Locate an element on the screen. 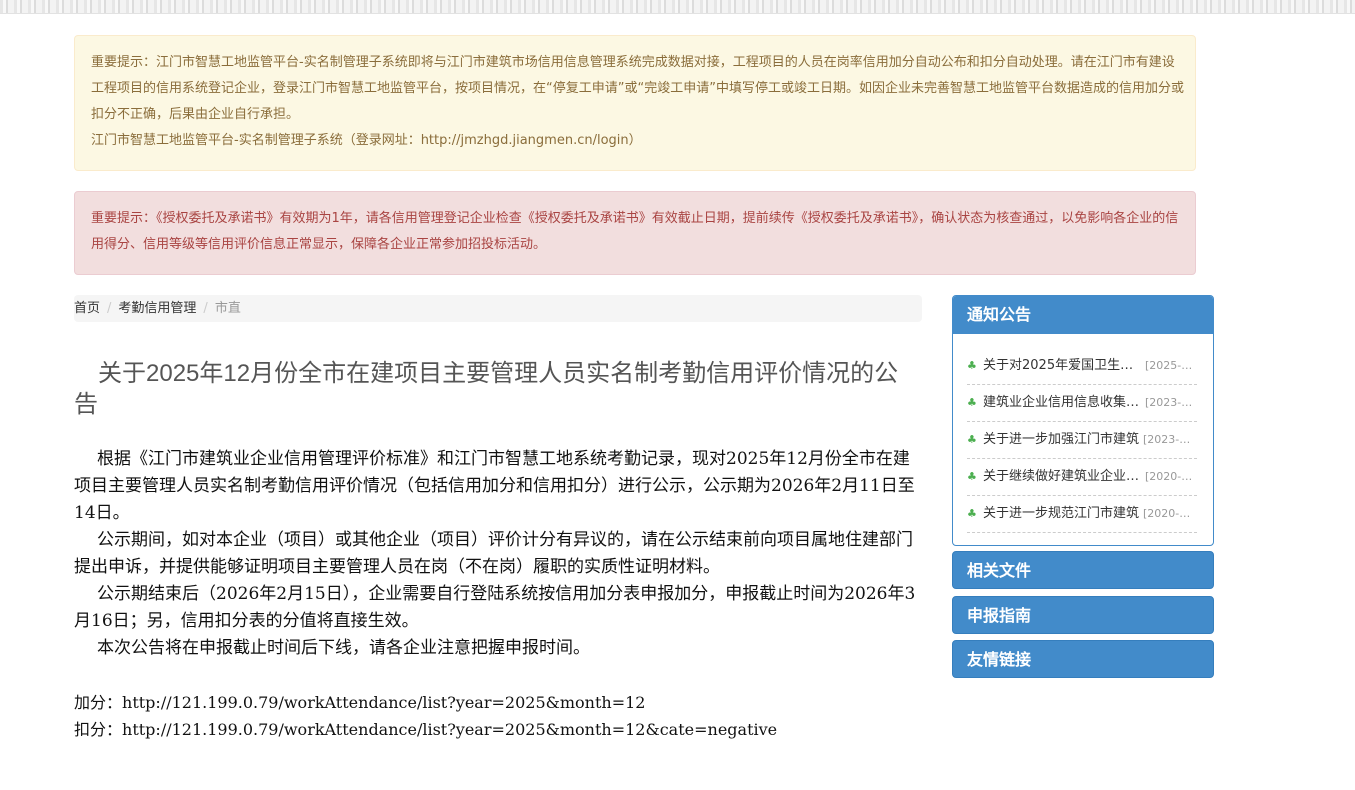 This screenshot has width=1355, height=790. notice-panel-title: 通知公告 is located at coordinates (1083, 315).